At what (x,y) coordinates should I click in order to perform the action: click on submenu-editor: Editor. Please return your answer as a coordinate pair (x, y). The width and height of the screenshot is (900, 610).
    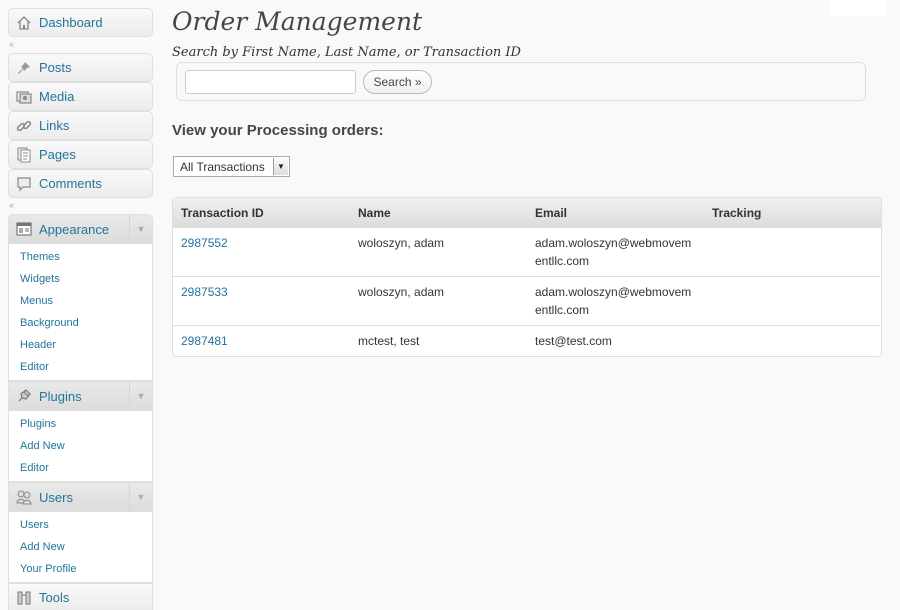
    Looking at the image, I should click on (80, 367).